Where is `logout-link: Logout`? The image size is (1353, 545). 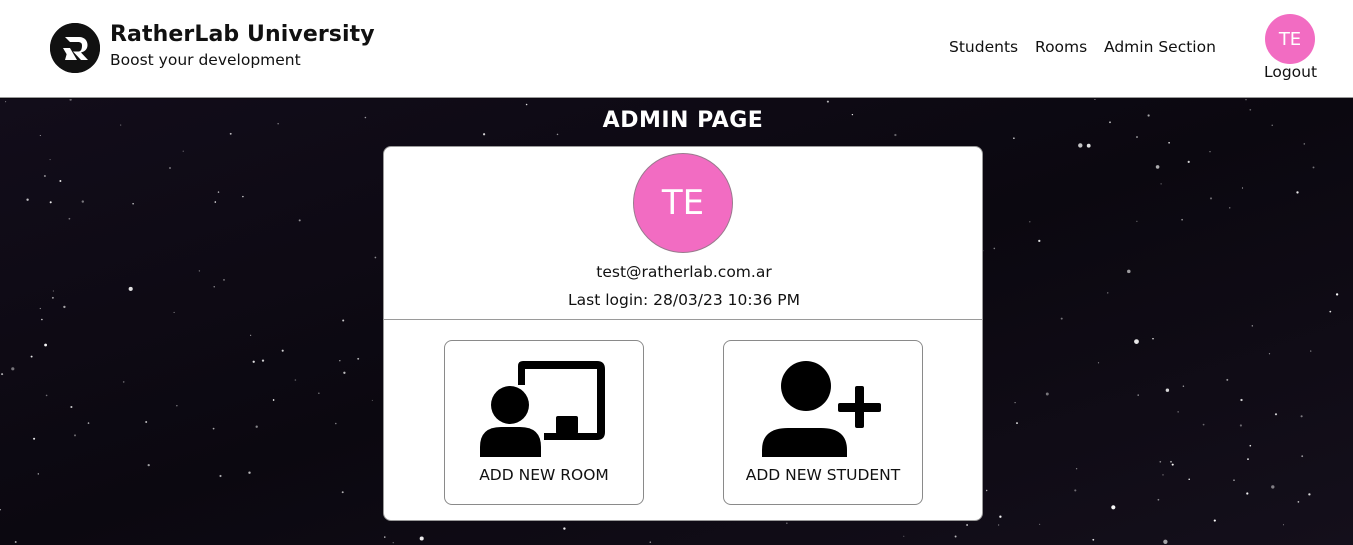
logout-link: Logout is located at coordinates (1290, 72).